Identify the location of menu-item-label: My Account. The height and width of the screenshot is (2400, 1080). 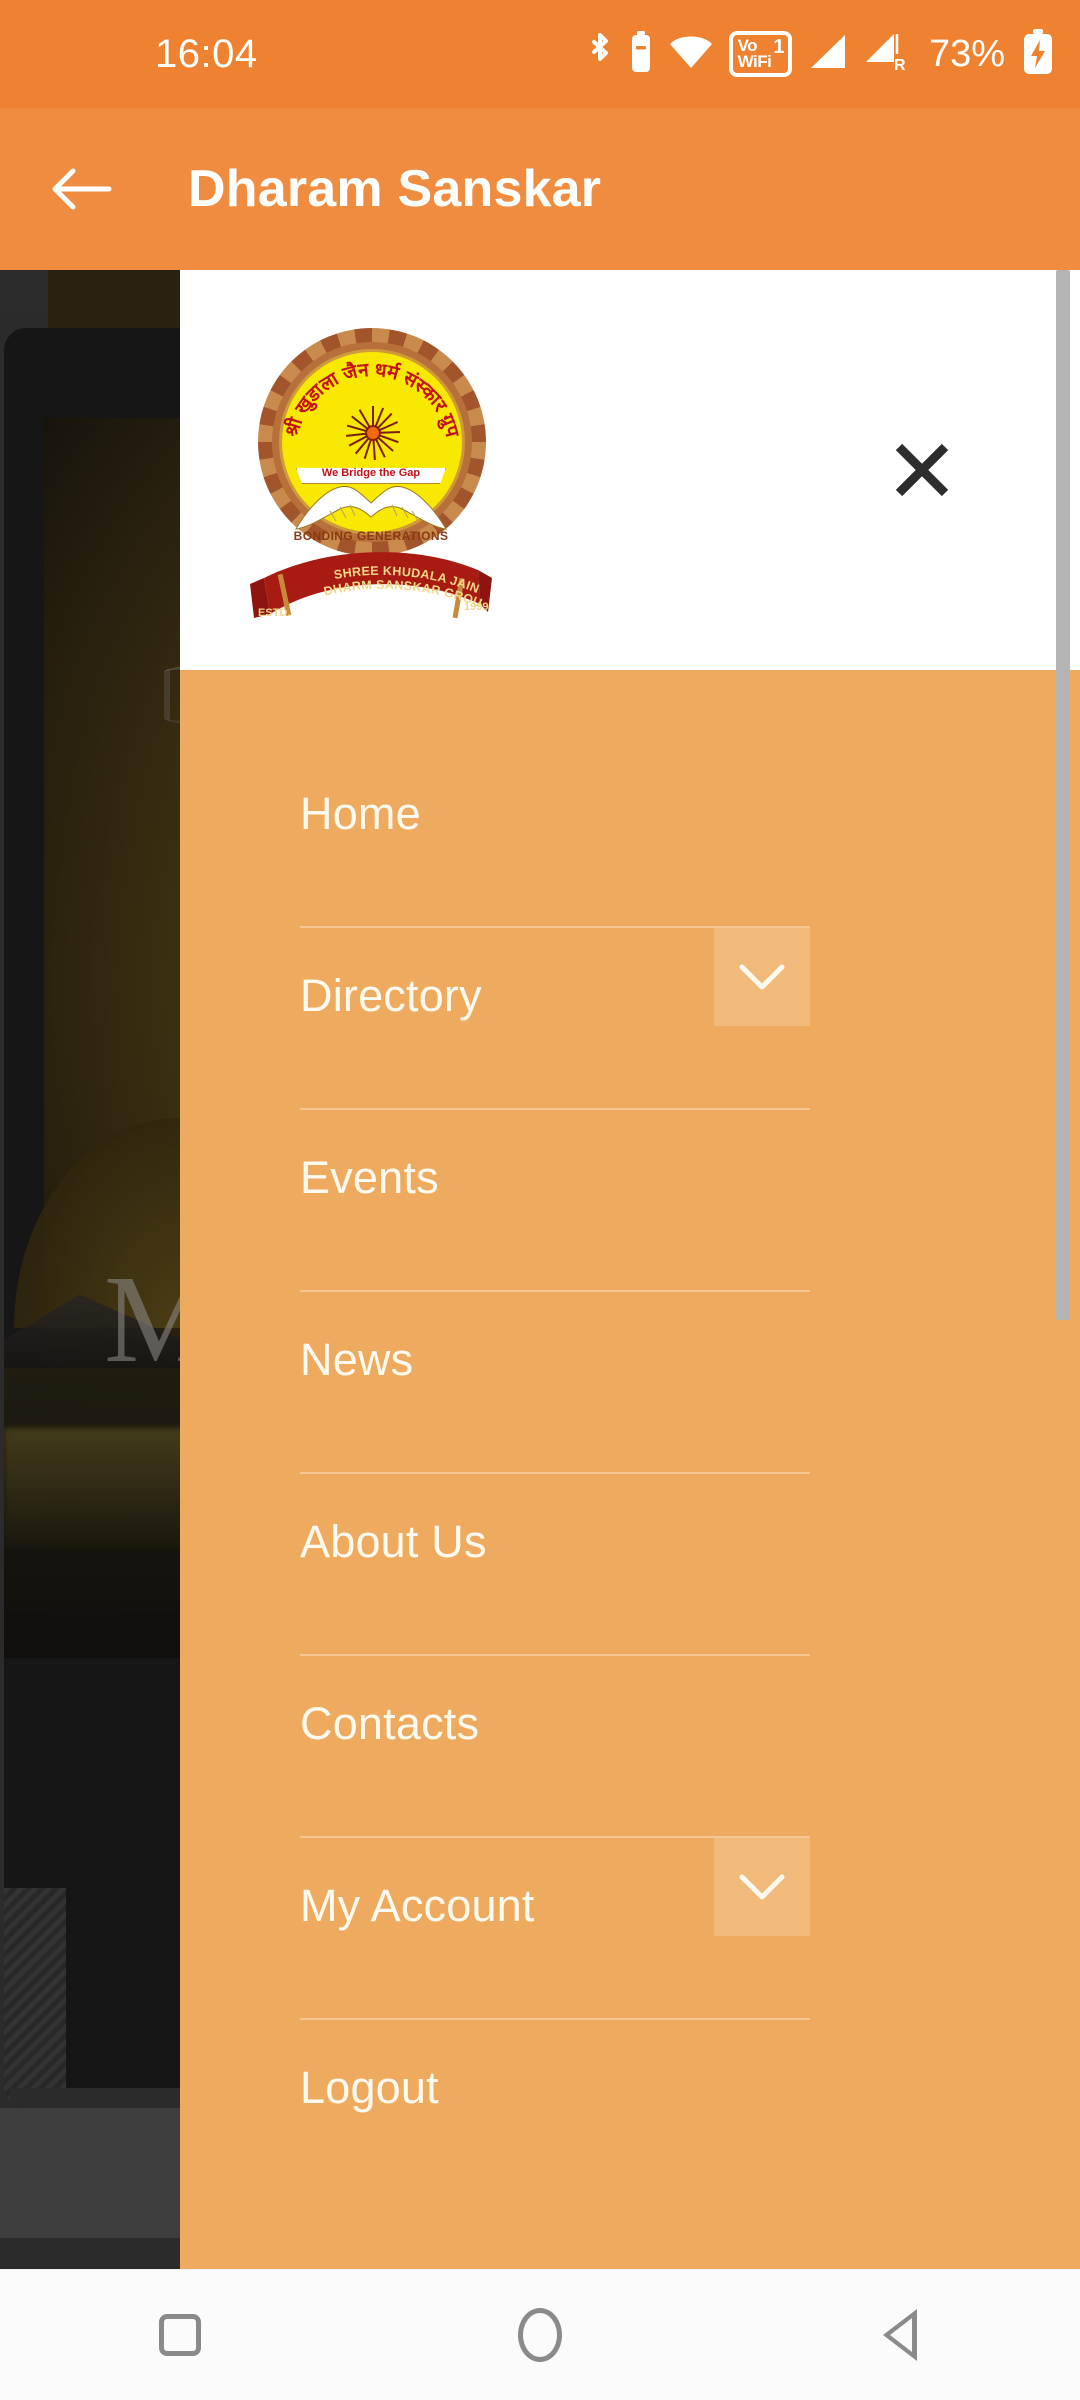
(417, 1905).